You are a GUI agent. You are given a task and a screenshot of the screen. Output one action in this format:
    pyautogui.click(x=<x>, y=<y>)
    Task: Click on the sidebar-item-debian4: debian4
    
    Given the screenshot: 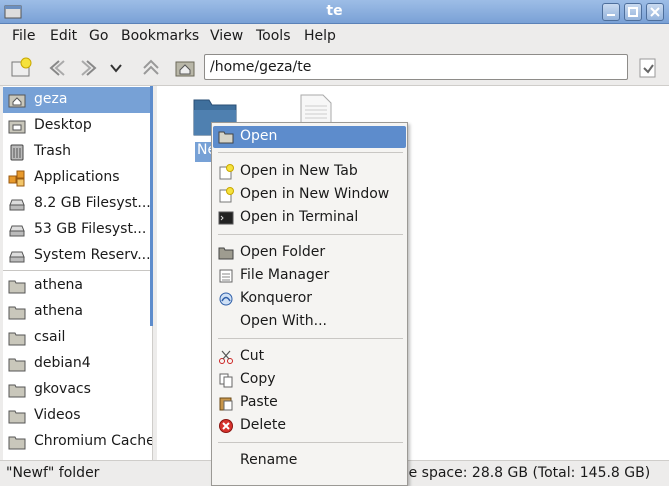 What is the action you would take?
    pyautogui.click(x=77, y=364)
    